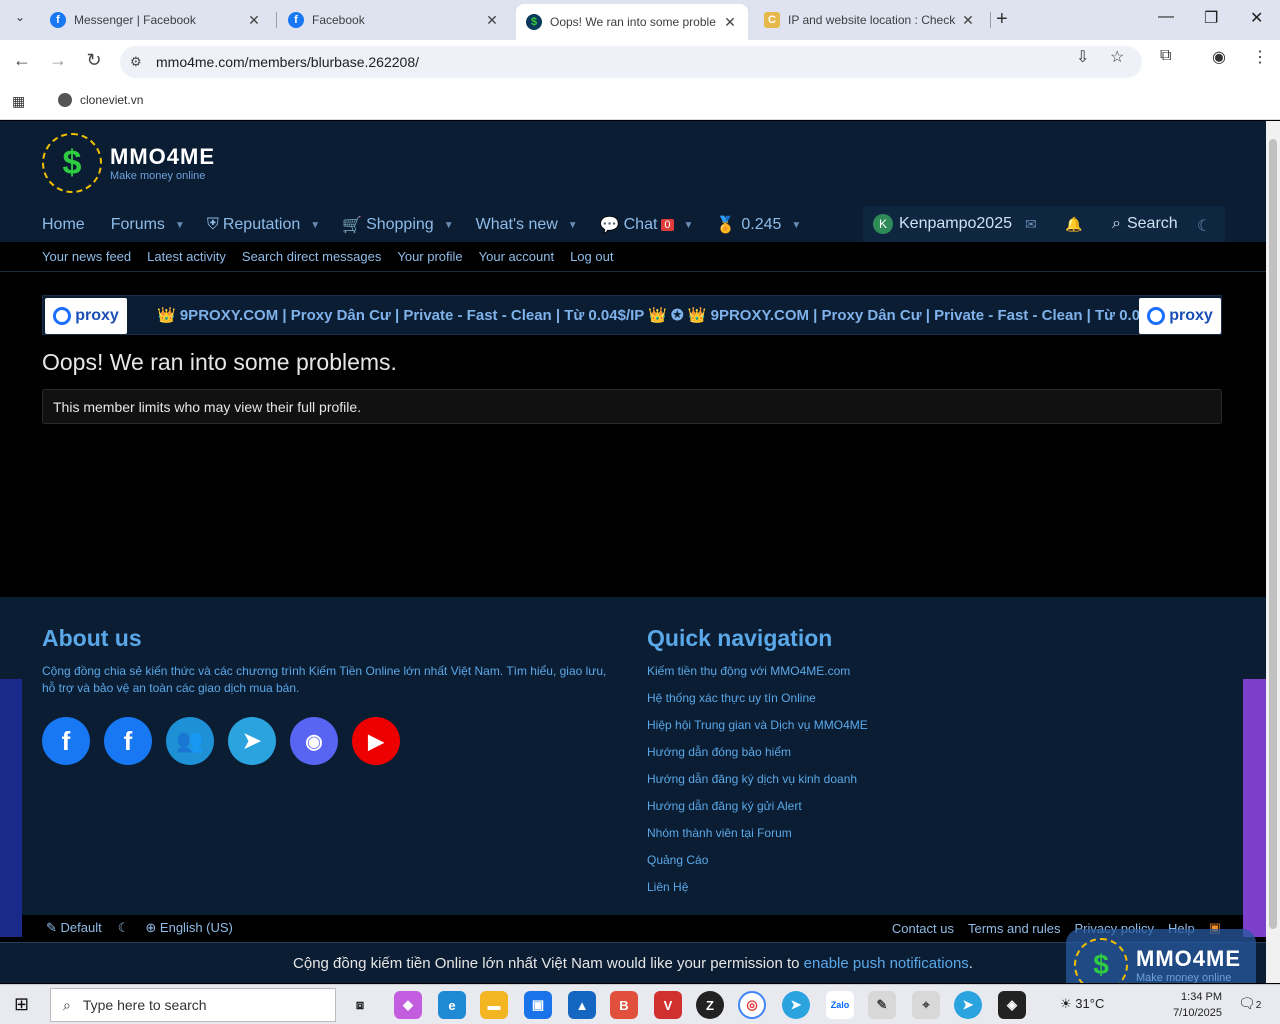  What do you see at coordinates (22, 60) in the screenshot?
I see `back-icon: ←` at bounding box center [22, 60].